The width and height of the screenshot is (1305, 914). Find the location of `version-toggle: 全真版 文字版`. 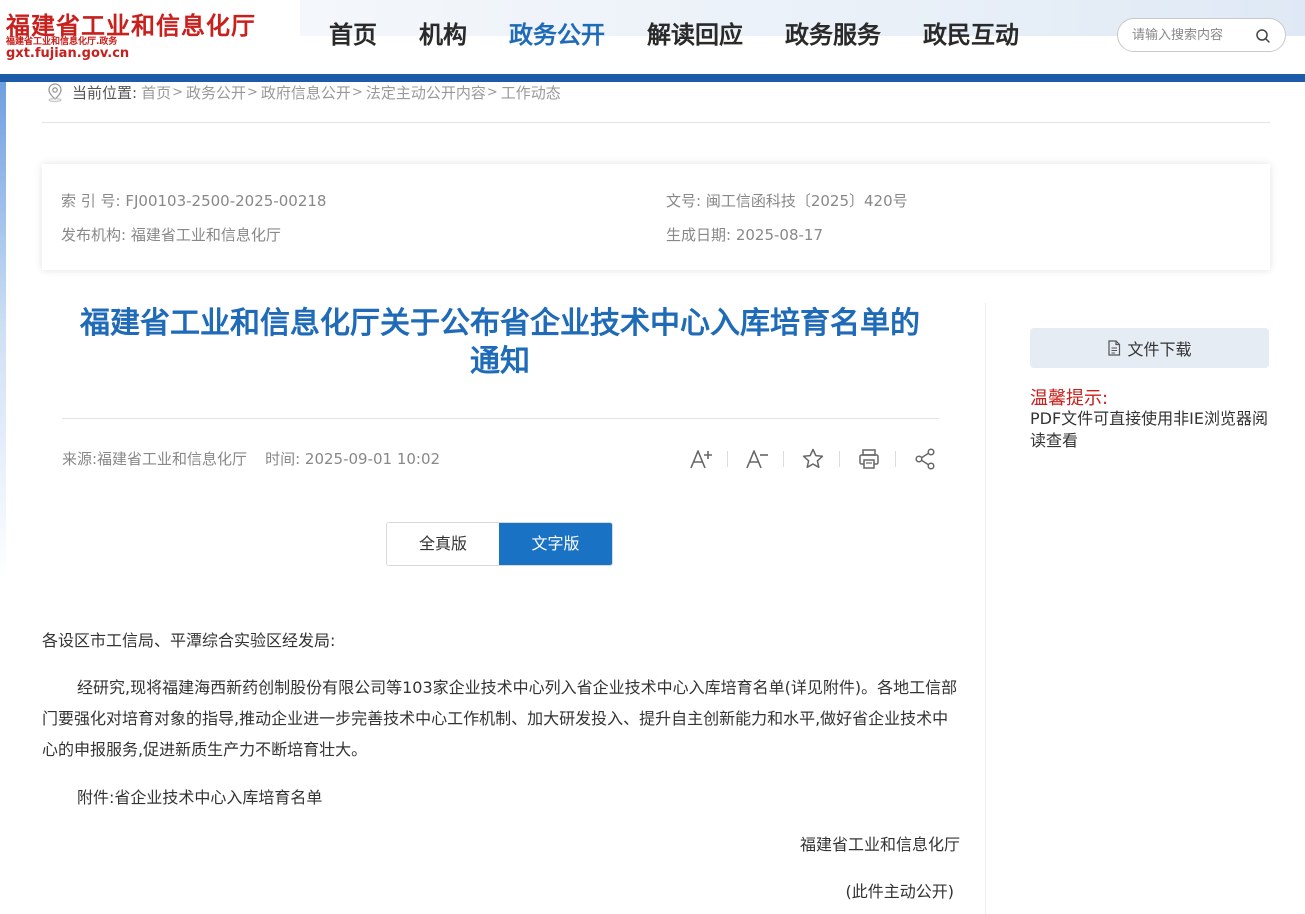

version-toggle: 全真版 文字版 is located at coordinates (499, 544).